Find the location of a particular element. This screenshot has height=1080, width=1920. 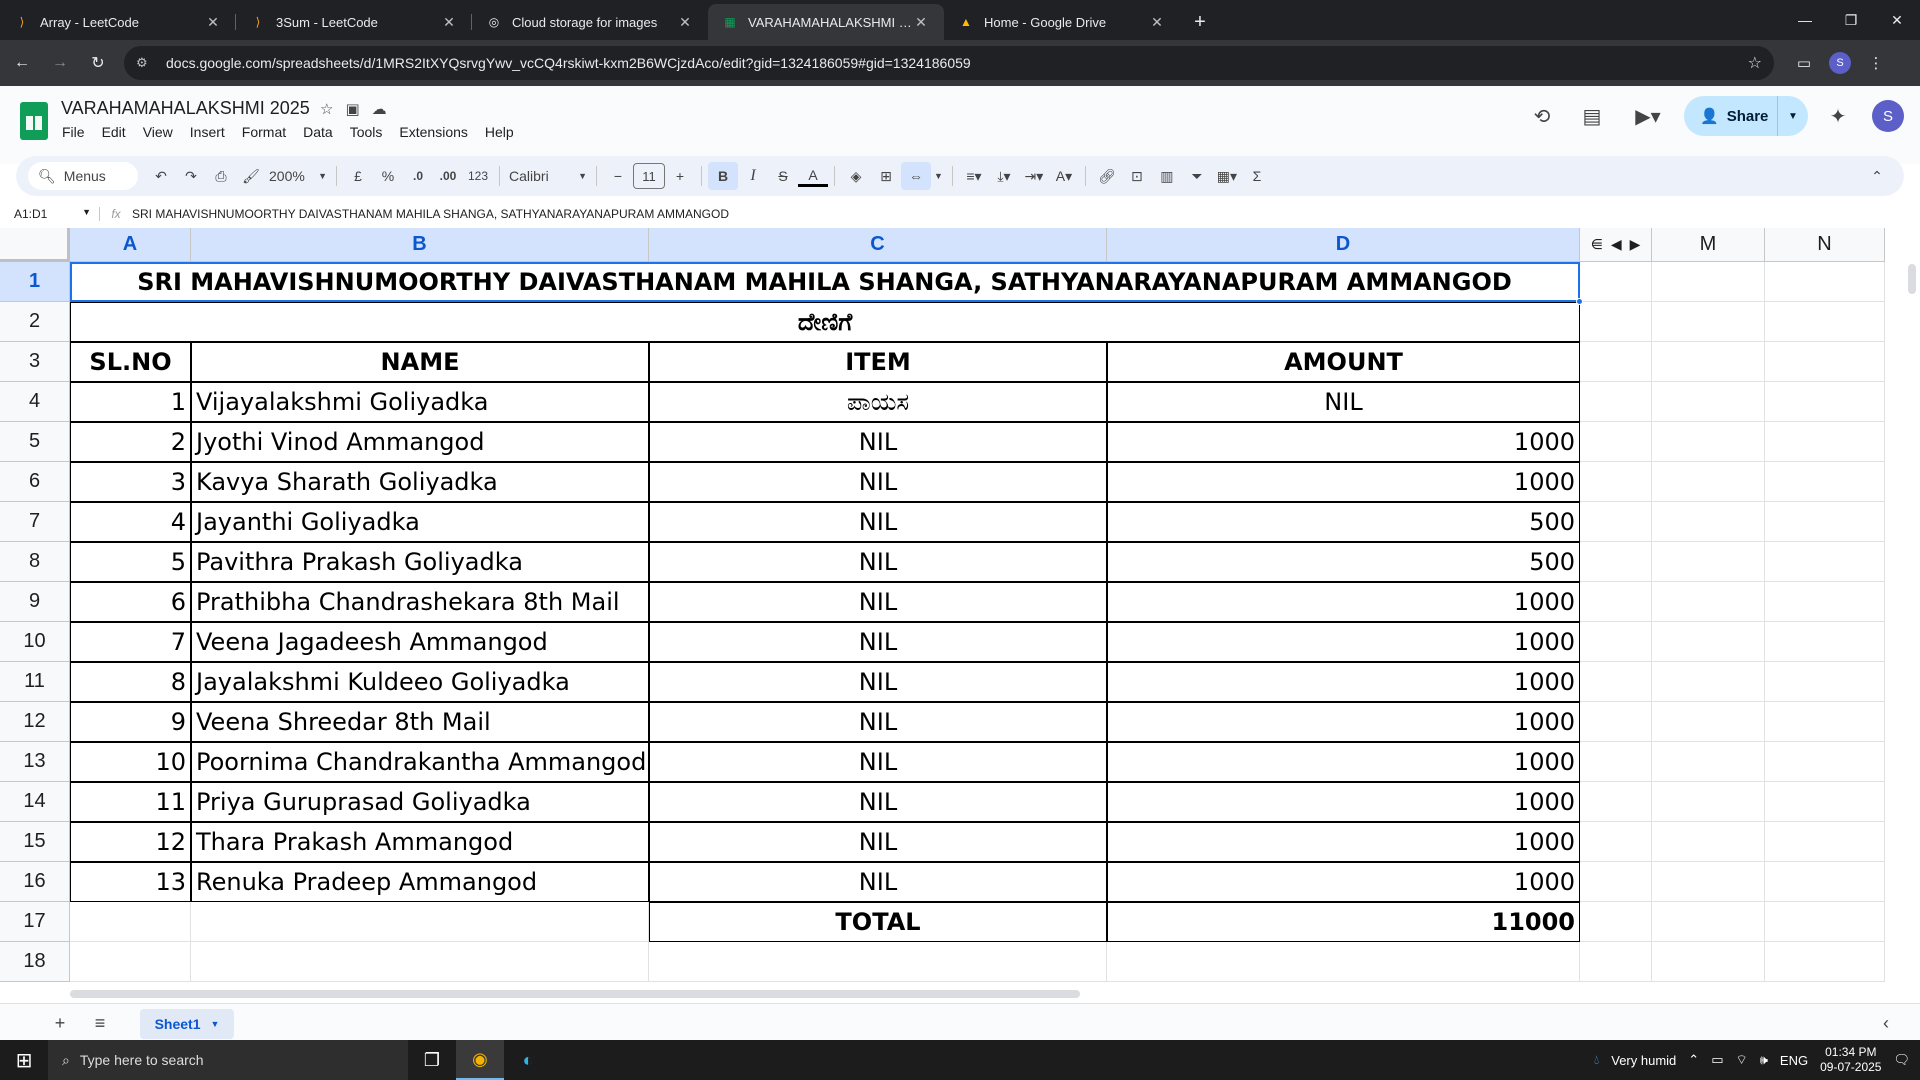

row-header: 1 is located at coordinates (35, 282).